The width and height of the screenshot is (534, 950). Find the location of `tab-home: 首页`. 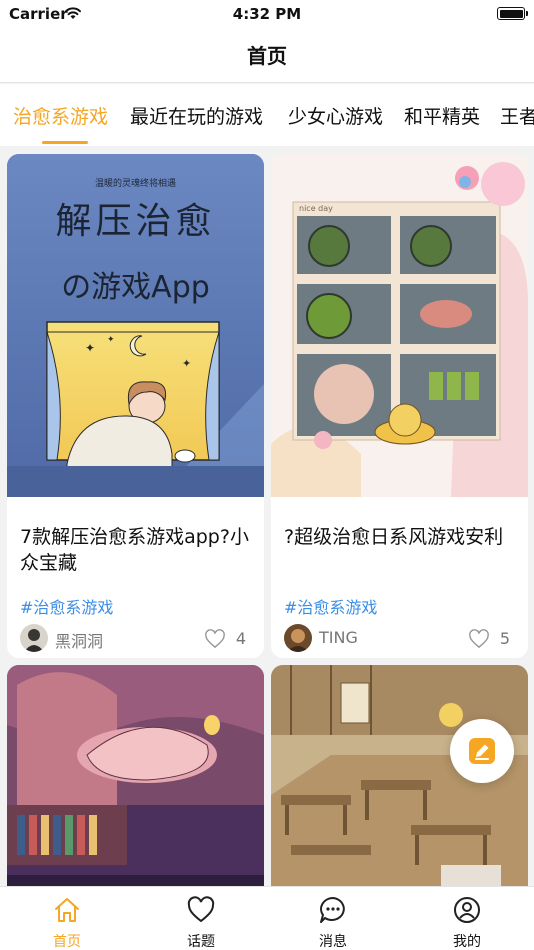

tab-home: 首页 is located at coordinates (67, 918).